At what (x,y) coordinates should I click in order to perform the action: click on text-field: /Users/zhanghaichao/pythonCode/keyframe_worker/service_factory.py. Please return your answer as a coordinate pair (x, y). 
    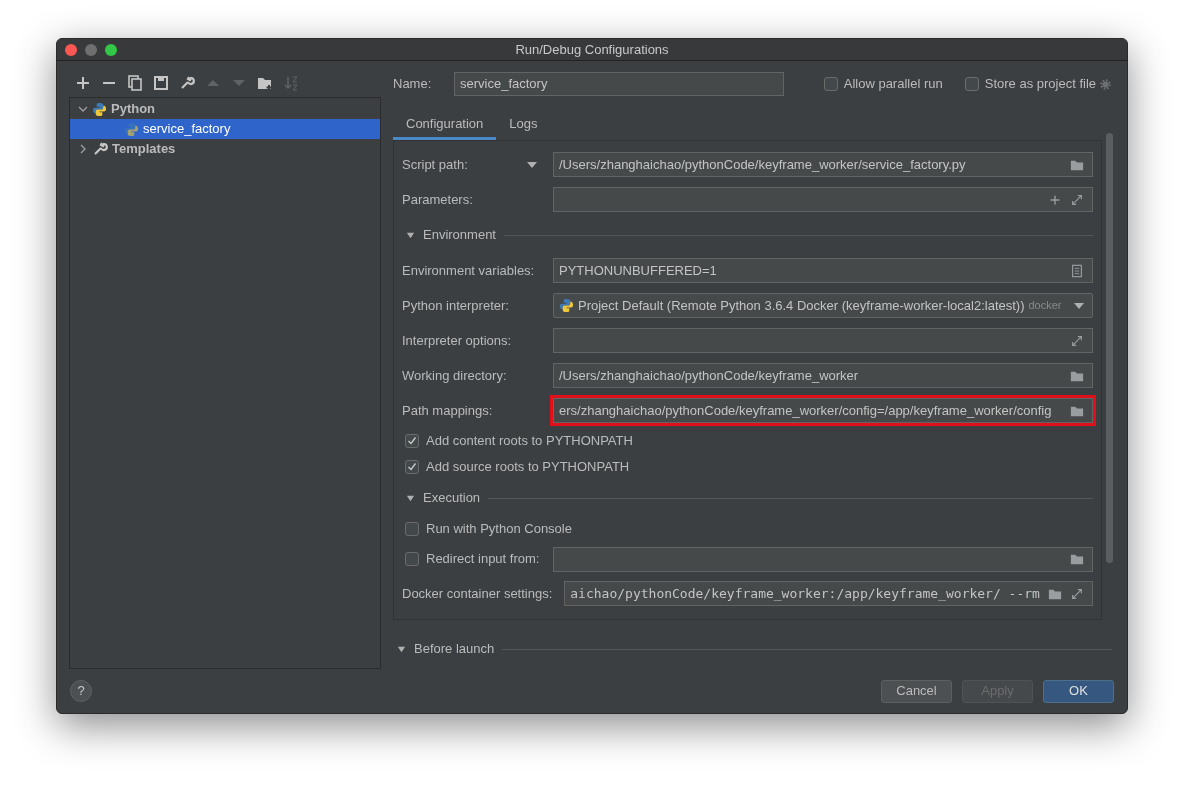
    Looking at the image, I should click on (823, 164).